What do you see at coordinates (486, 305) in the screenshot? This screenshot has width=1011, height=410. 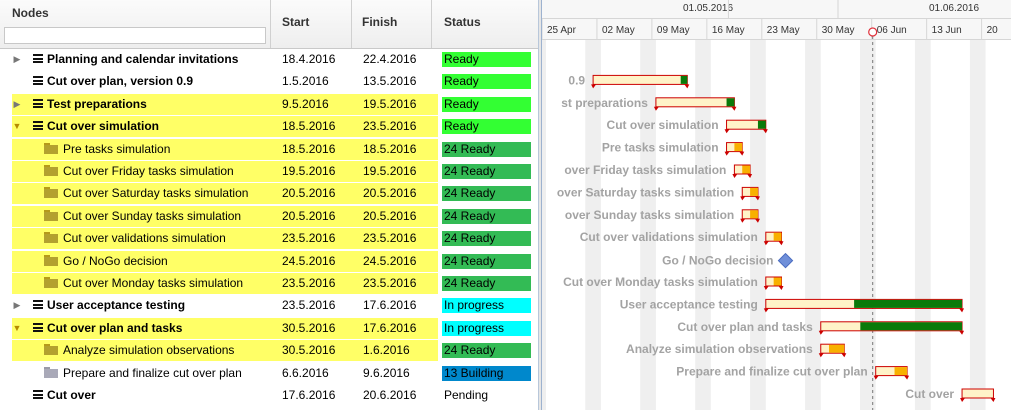 I see `status-cell: In progress` at bounding box center [486, 305].